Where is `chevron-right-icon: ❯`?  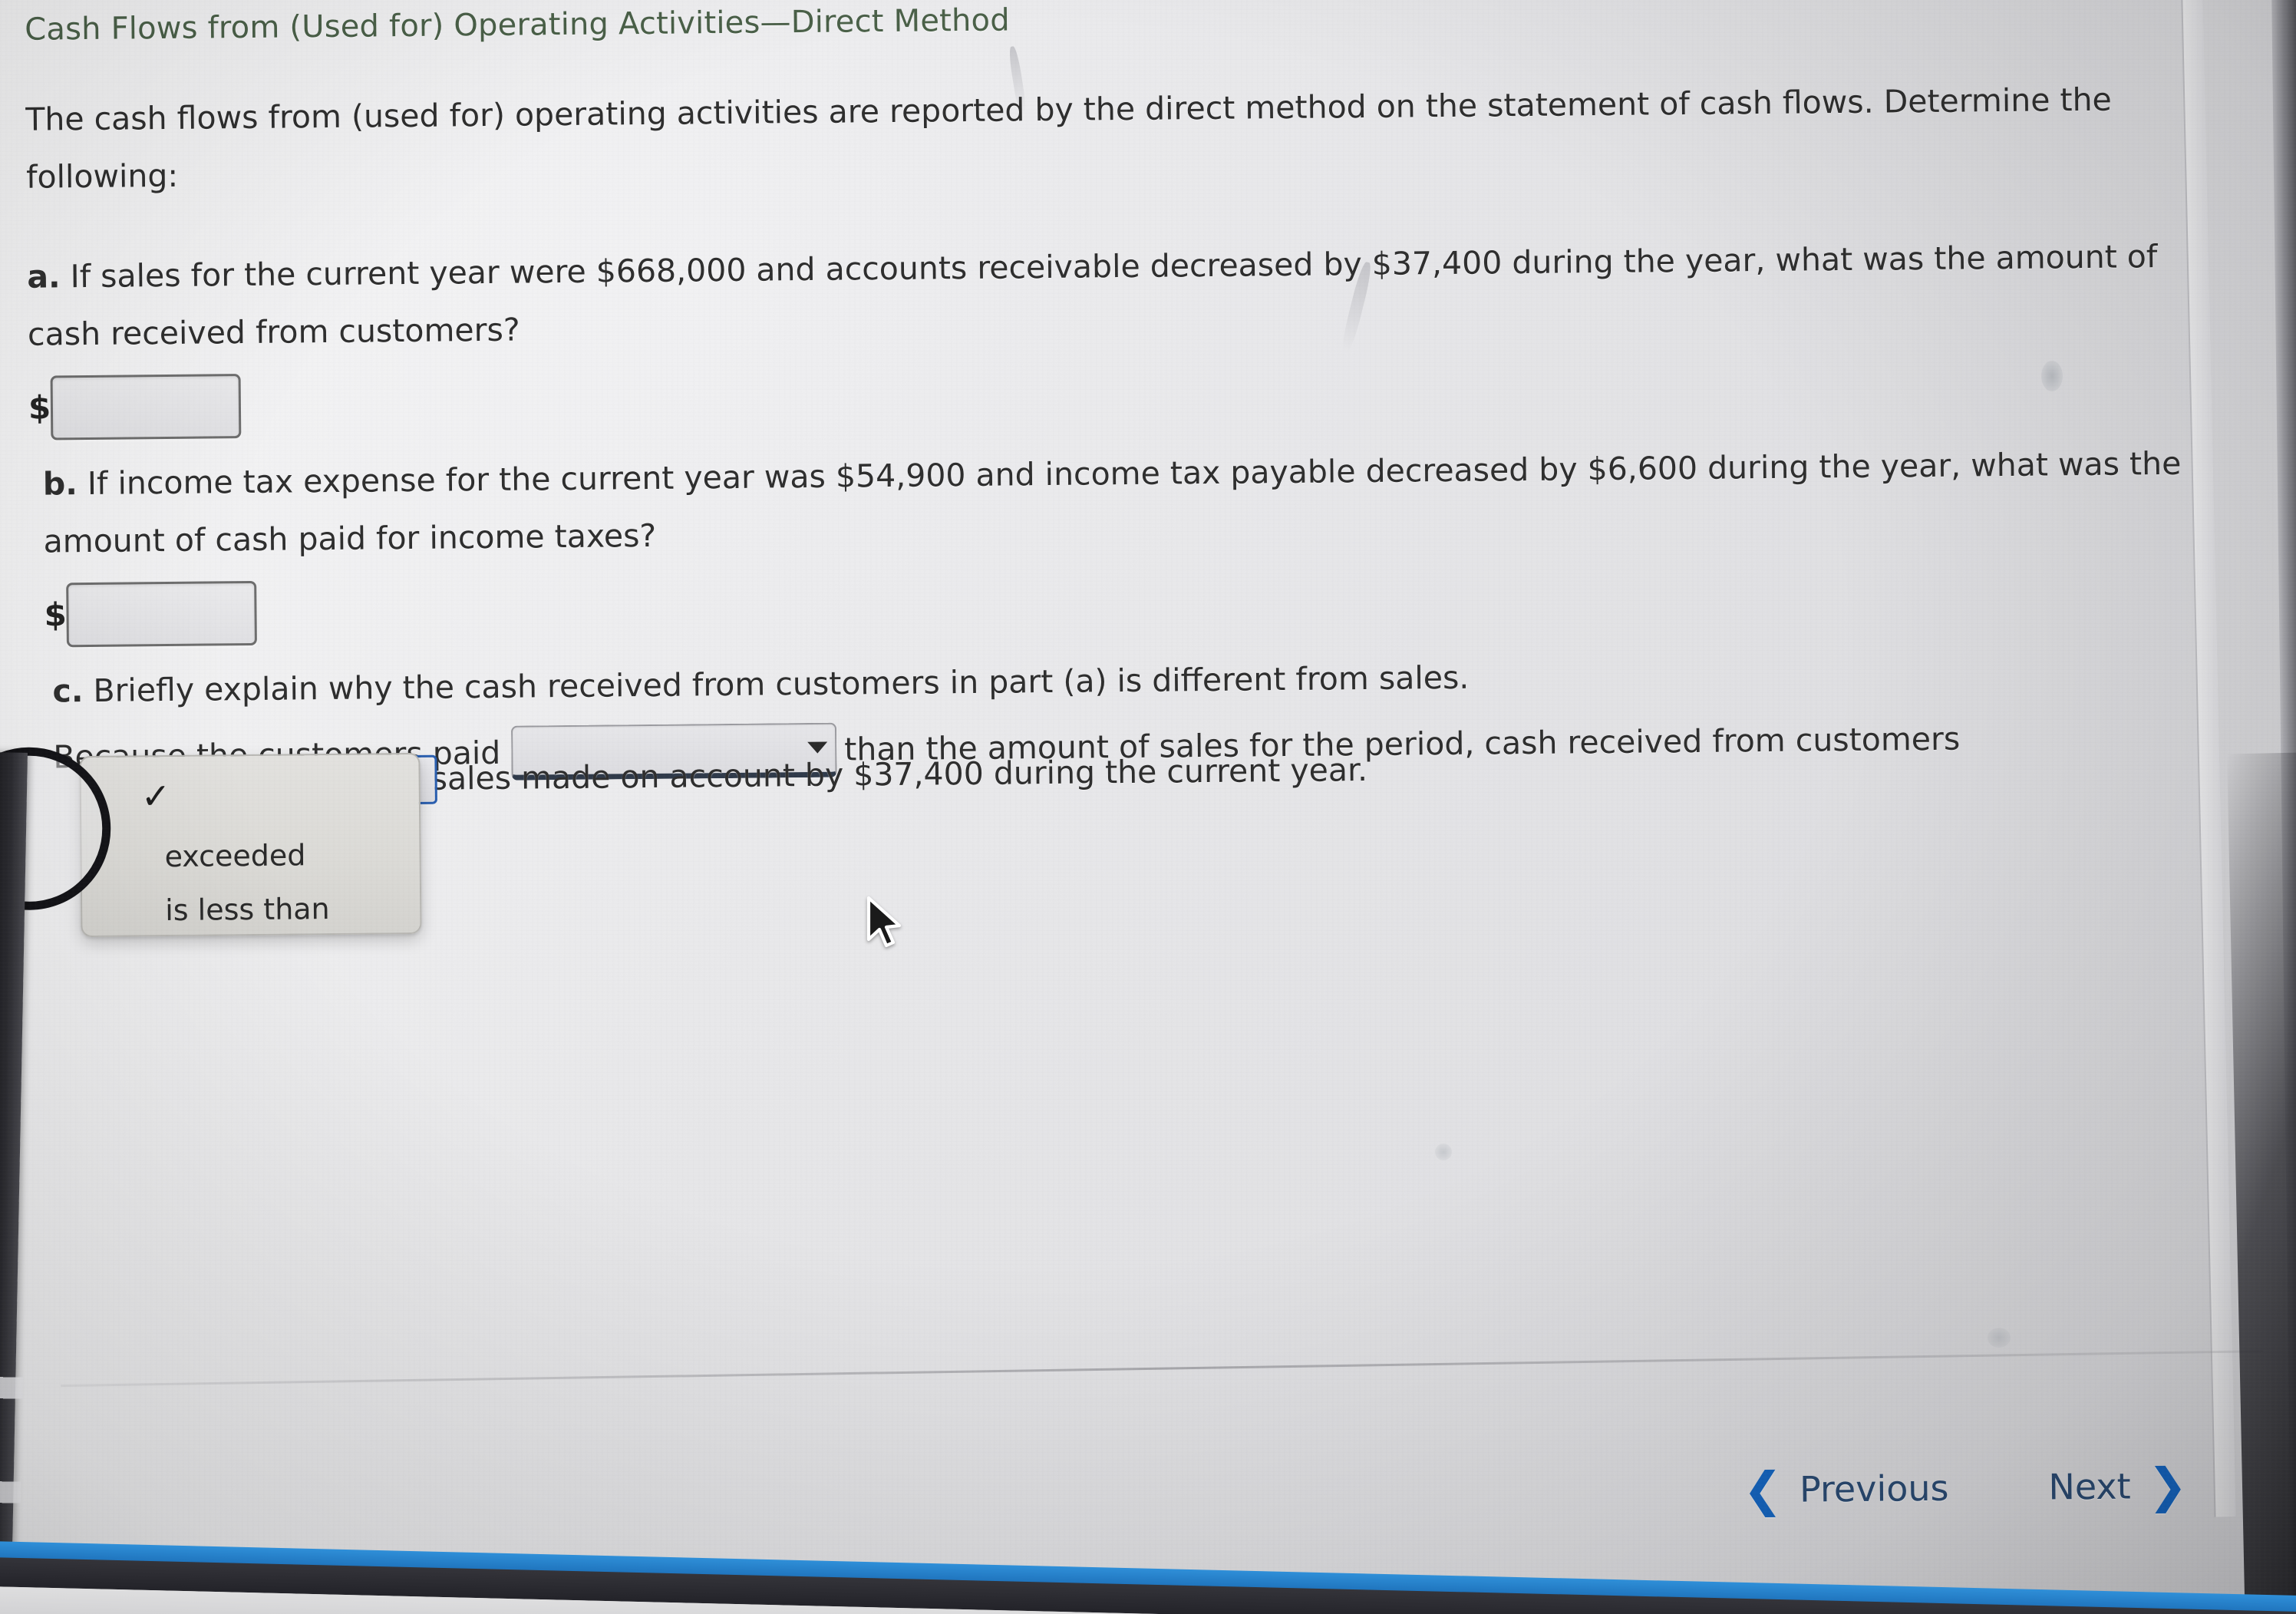
chevron-right-icon: ❯ is located at coordinates (2167, 1485).